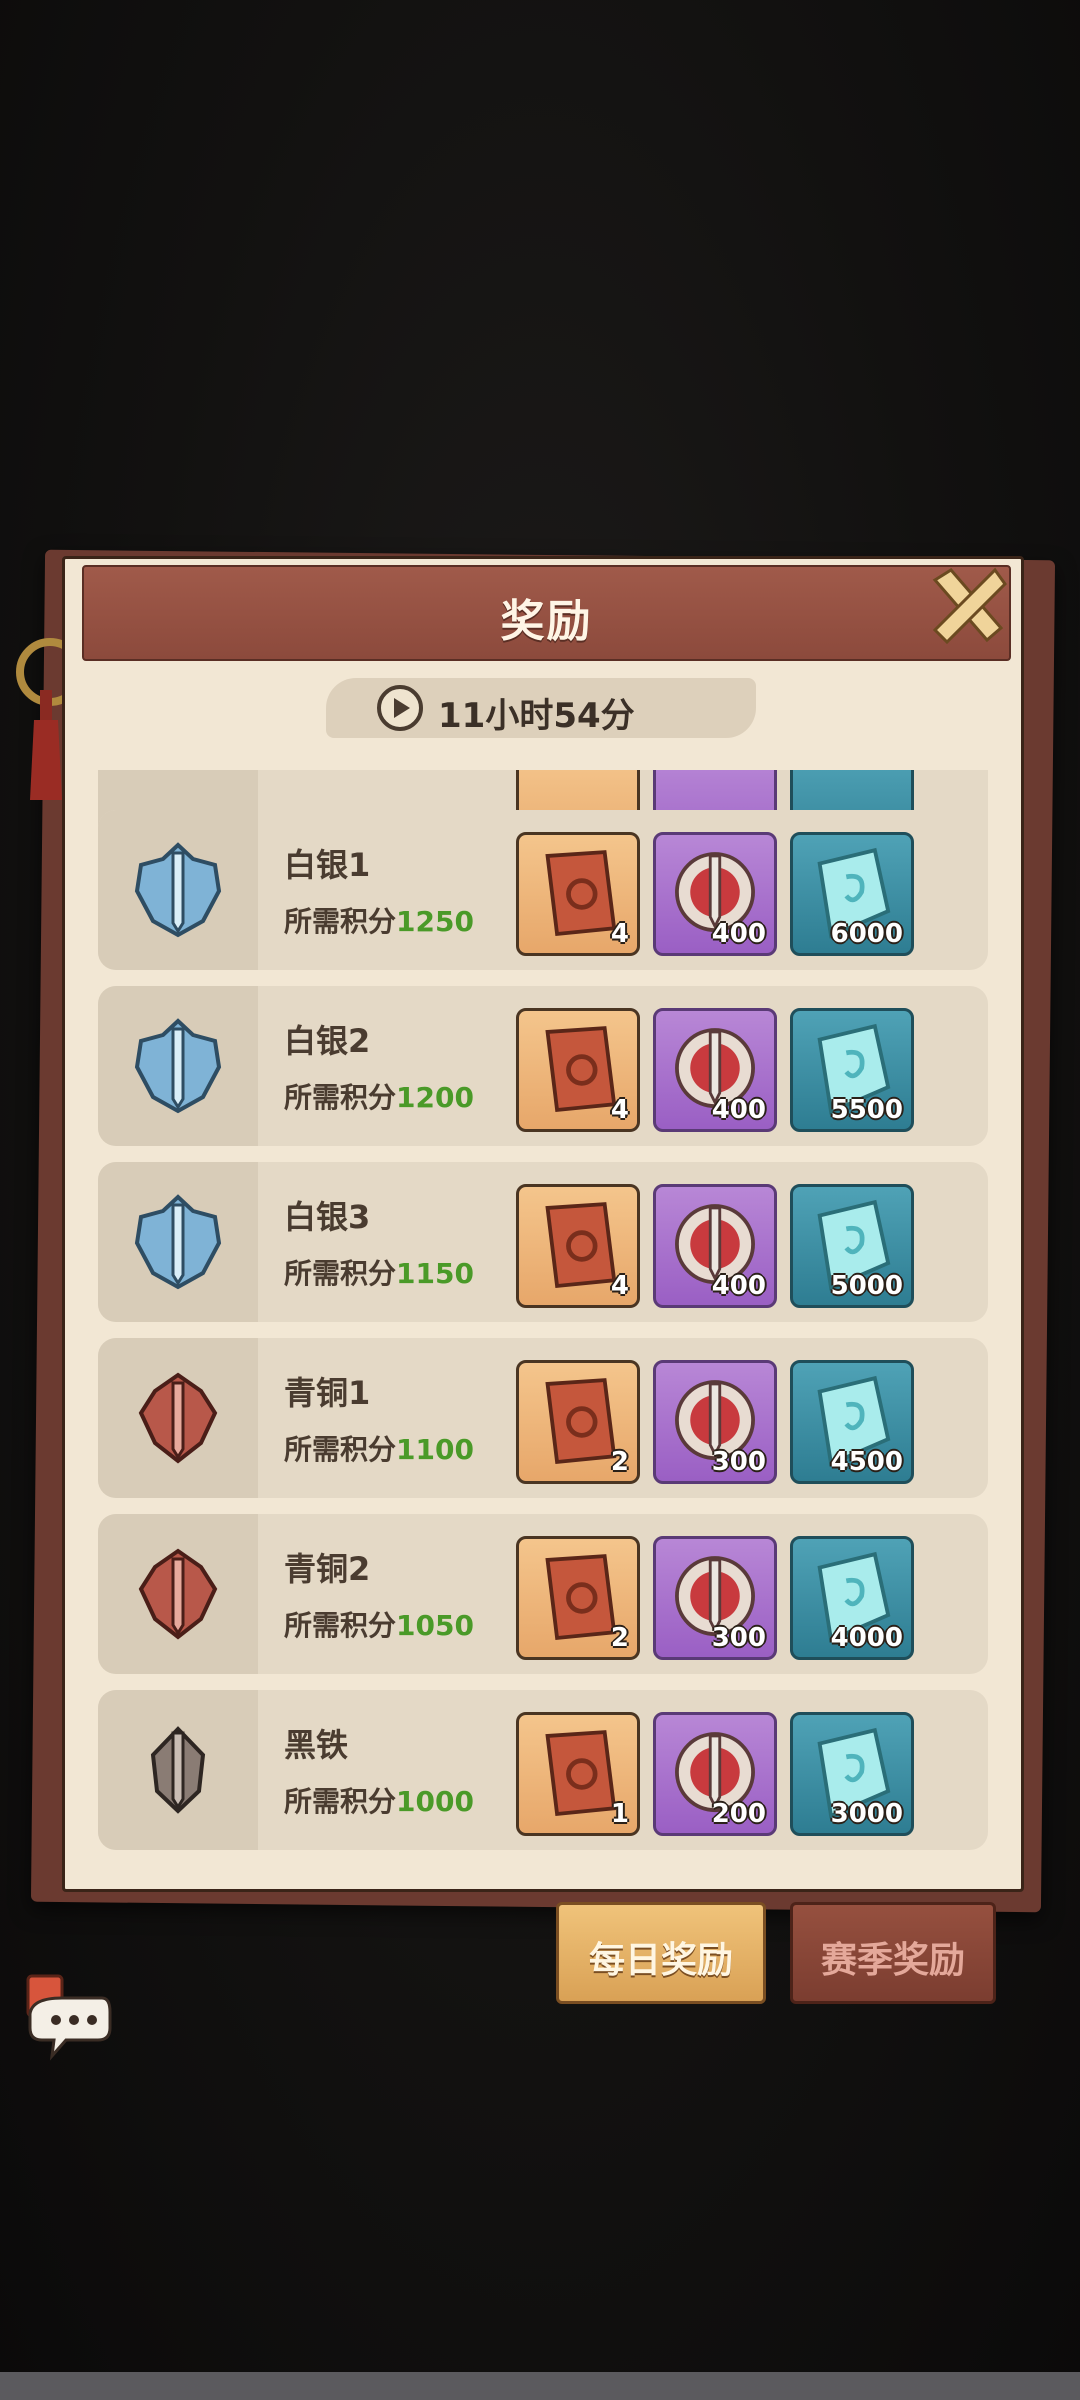  Describe the element at coordinates (852, 1246) in the screenshot. I see `reward-item-crystal: 5000` at that location.